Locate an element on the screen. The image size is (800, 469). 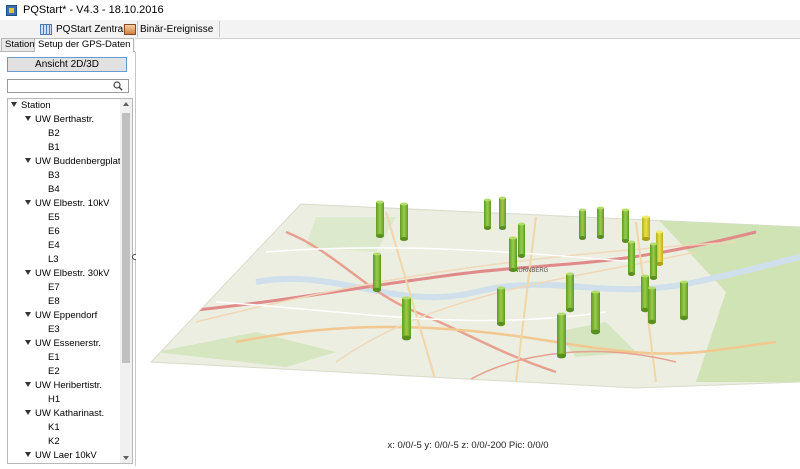
panel-tab-strip: Station Setup der GPS-Daten is located at coordinates (67, 45).